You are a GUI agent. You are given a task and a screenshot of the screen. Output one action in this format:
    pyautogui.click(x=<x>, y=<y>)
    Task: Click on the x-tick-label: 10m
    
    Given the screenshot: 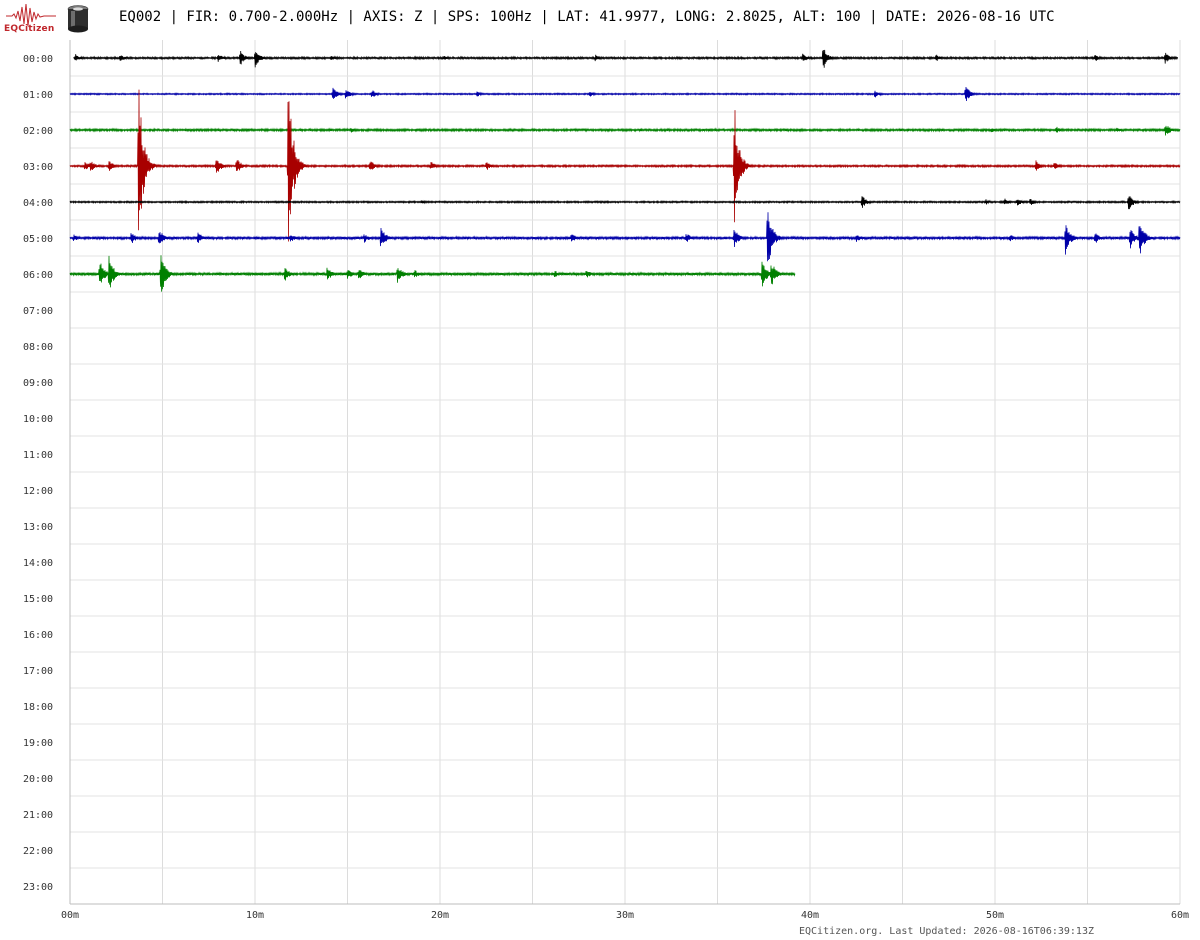 What is the action you would take?
    pyautogui.click(x=255, y=915)
    